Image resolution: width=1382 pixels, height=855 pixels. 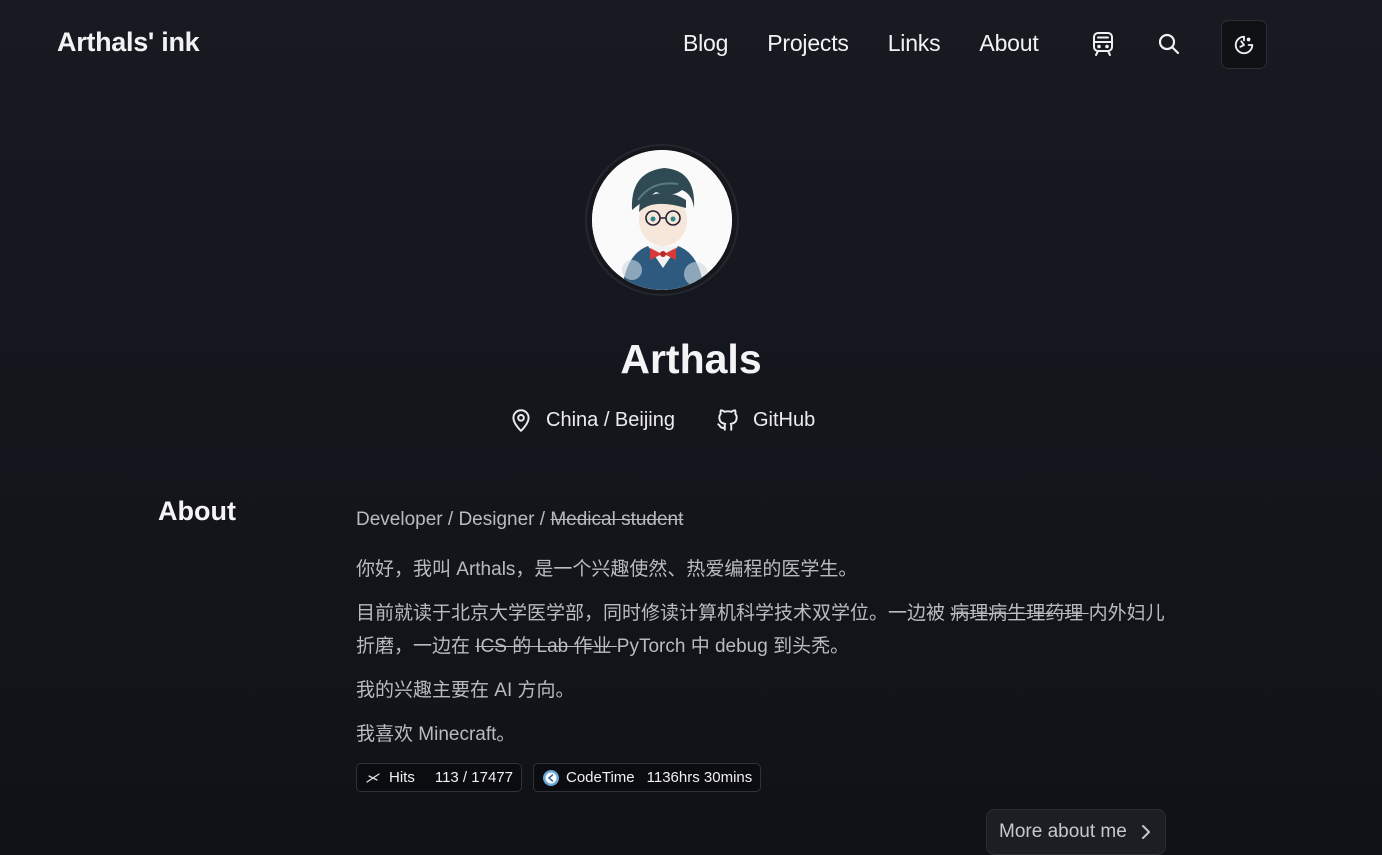 What do you see at coordinates (128, 42) in the screenshot?
I see `site-title: Arthals' ink` at bounding box center [128, 42].